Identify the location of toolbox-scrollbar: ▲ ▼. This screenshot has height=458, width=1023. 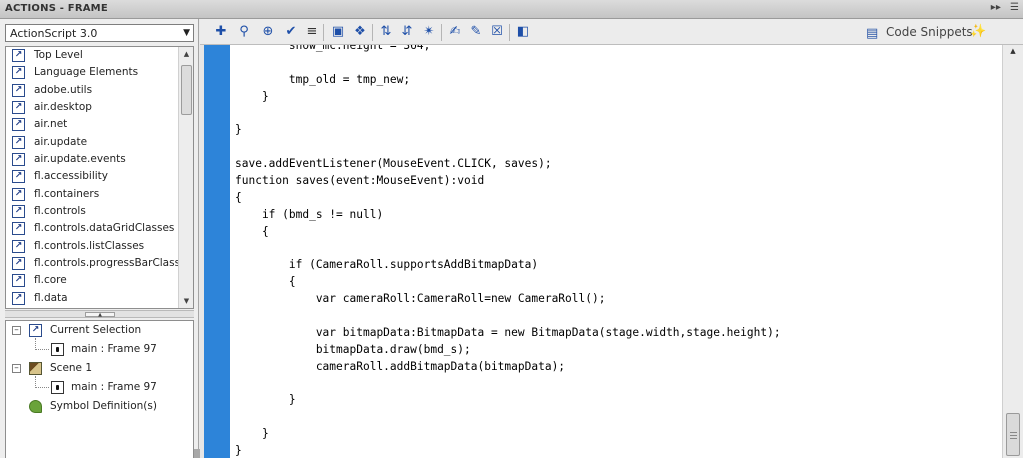
(185, 177).